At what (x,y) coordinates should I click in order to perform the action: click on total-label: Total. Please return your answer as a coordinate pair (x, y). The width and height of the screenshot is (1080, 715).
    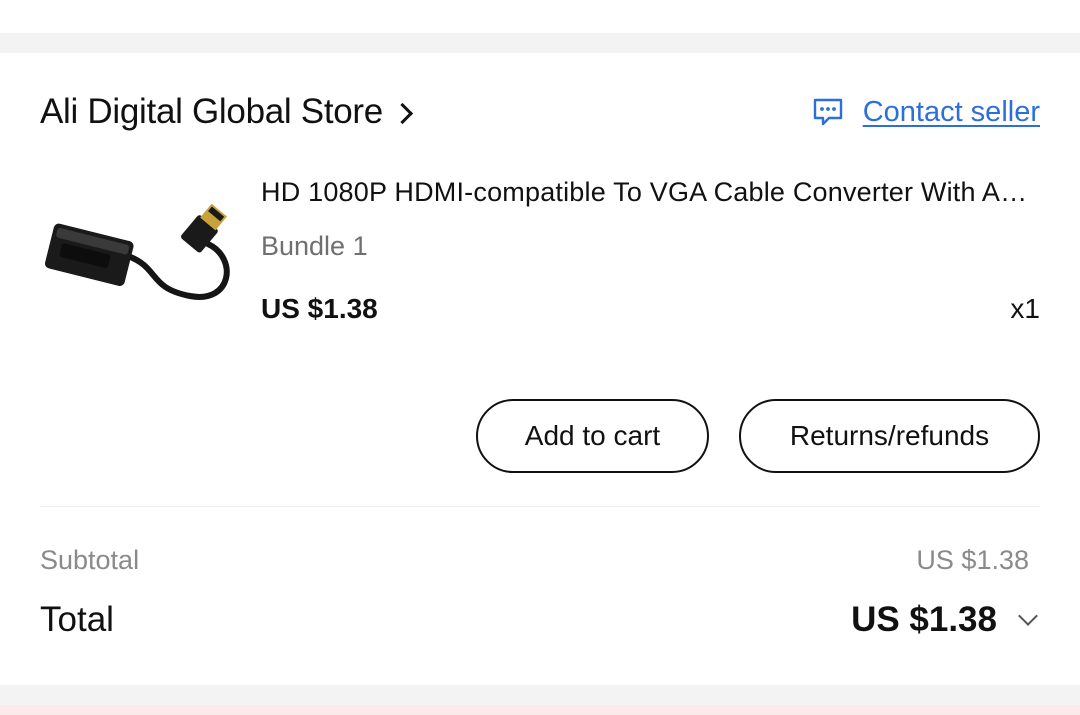
    Looking at the image, I should click on (77, 619).